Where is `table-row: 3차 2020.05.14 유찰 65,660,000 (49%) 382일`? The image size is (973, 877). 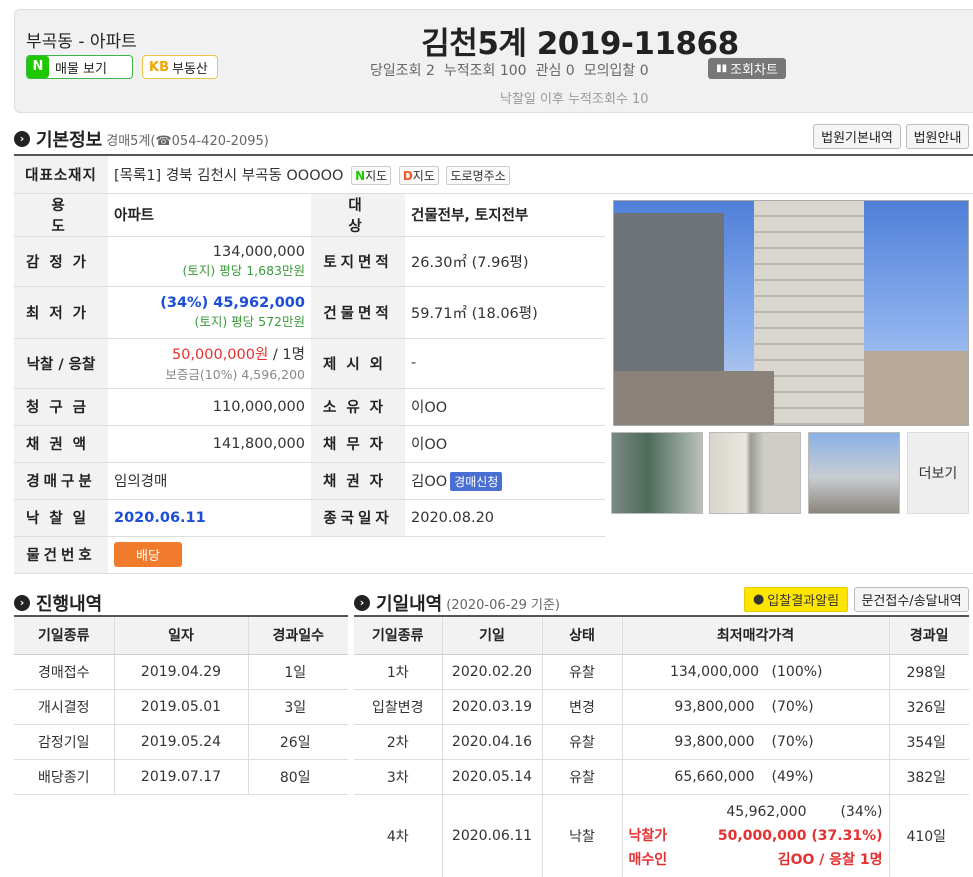
table-row: 3차 2020.05.14 유찰 65,660,000 (49%) 382일 is located at coordinates (661, 777).